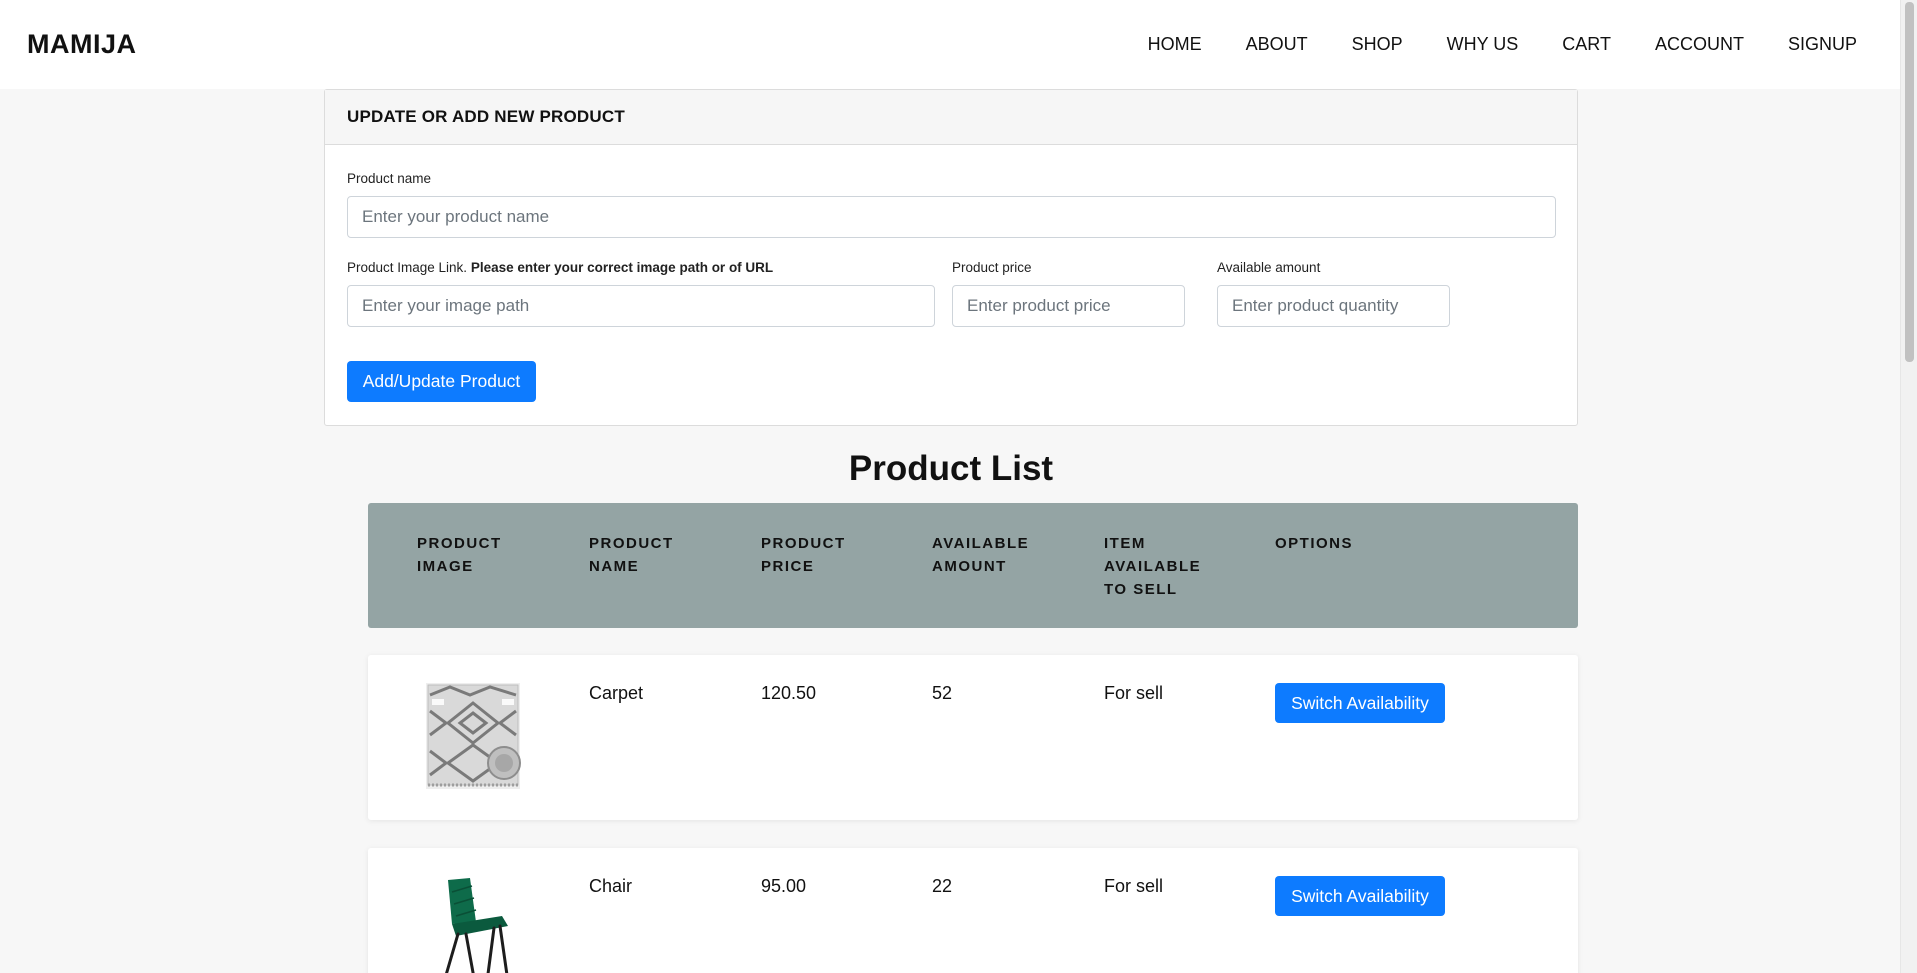  I want to click on chair-image, so click(477, 925).